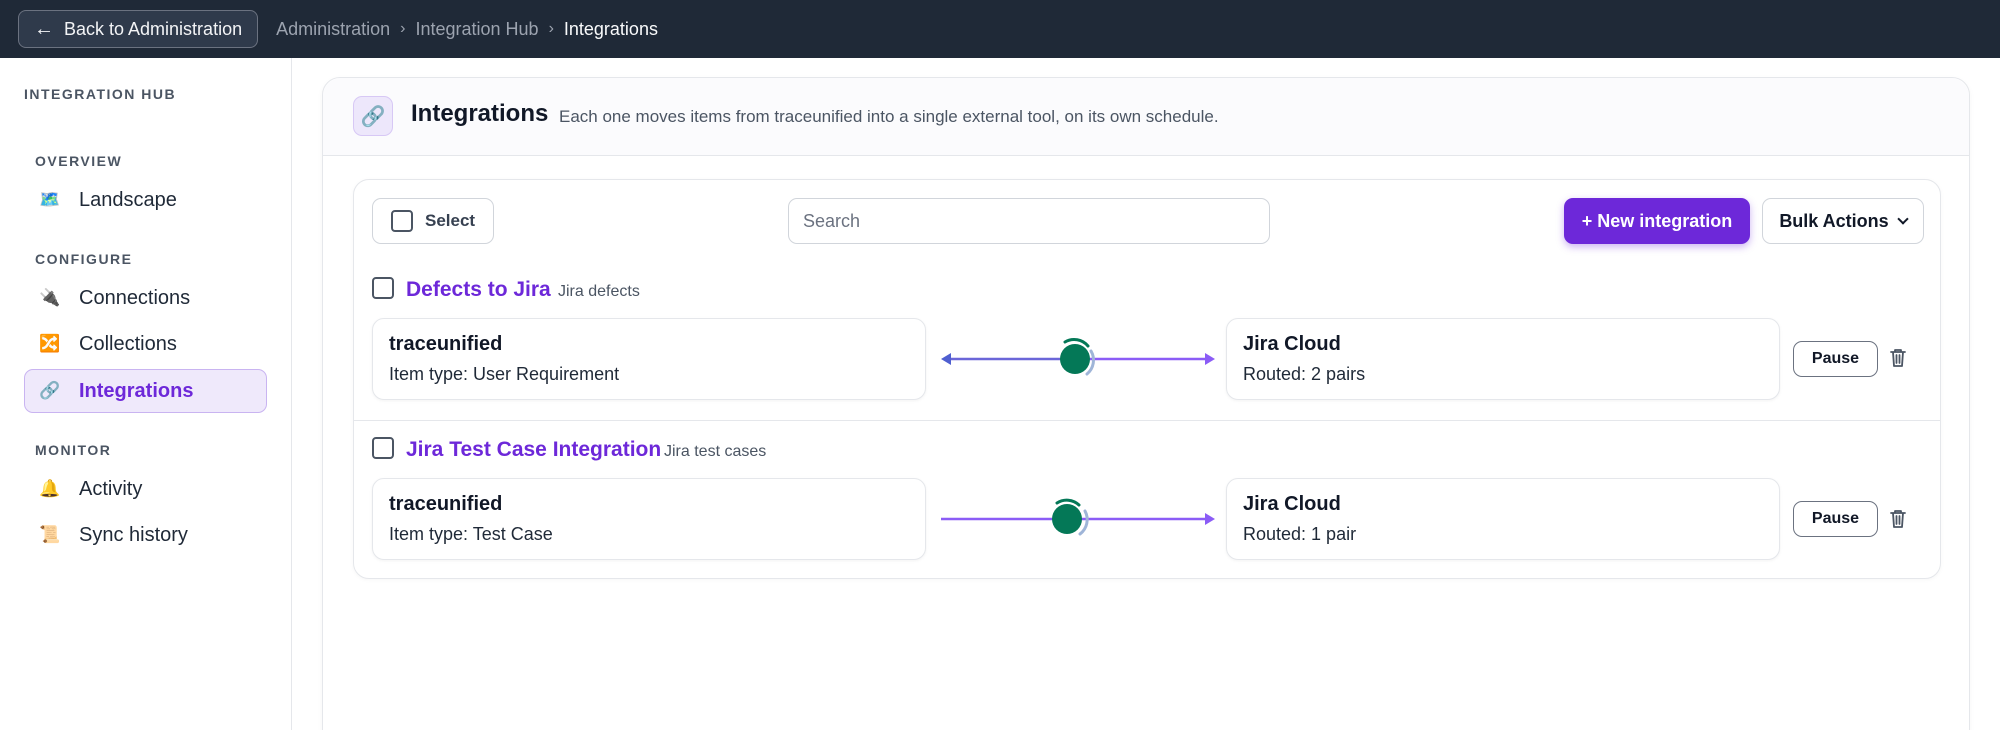  What do you see at coordinates (649, 519) in the screenshot?
I see `source-card: traceunified Item type: Test Case` at bounding box center [649, 519].